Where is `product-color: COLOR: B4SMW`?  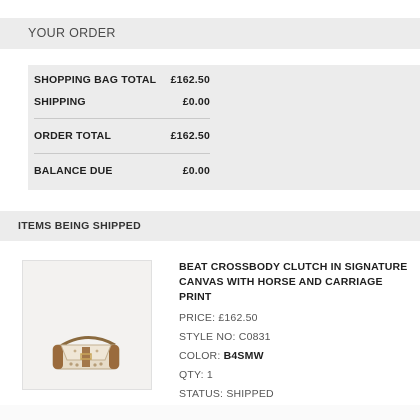
product-color: COLOR: B4SMW is located at coordinates (221, 356).